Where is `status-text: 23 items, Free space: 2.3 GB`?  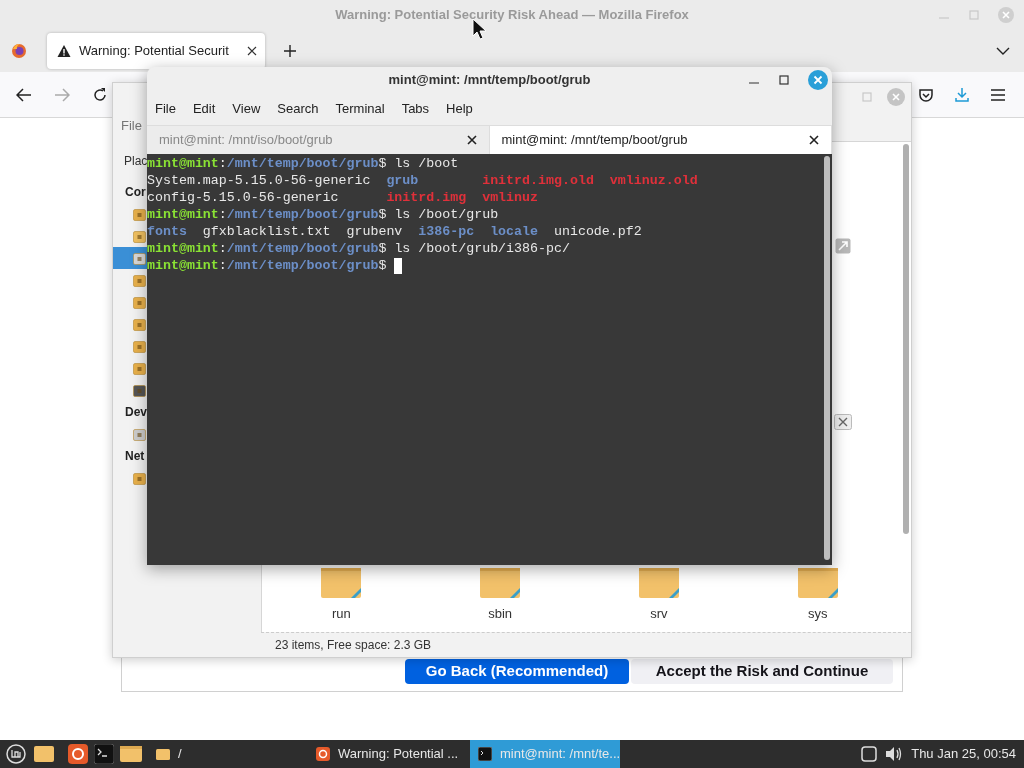
status-text: 23 items, Free space: 2.3 GB is located at coordinates (353, 645).